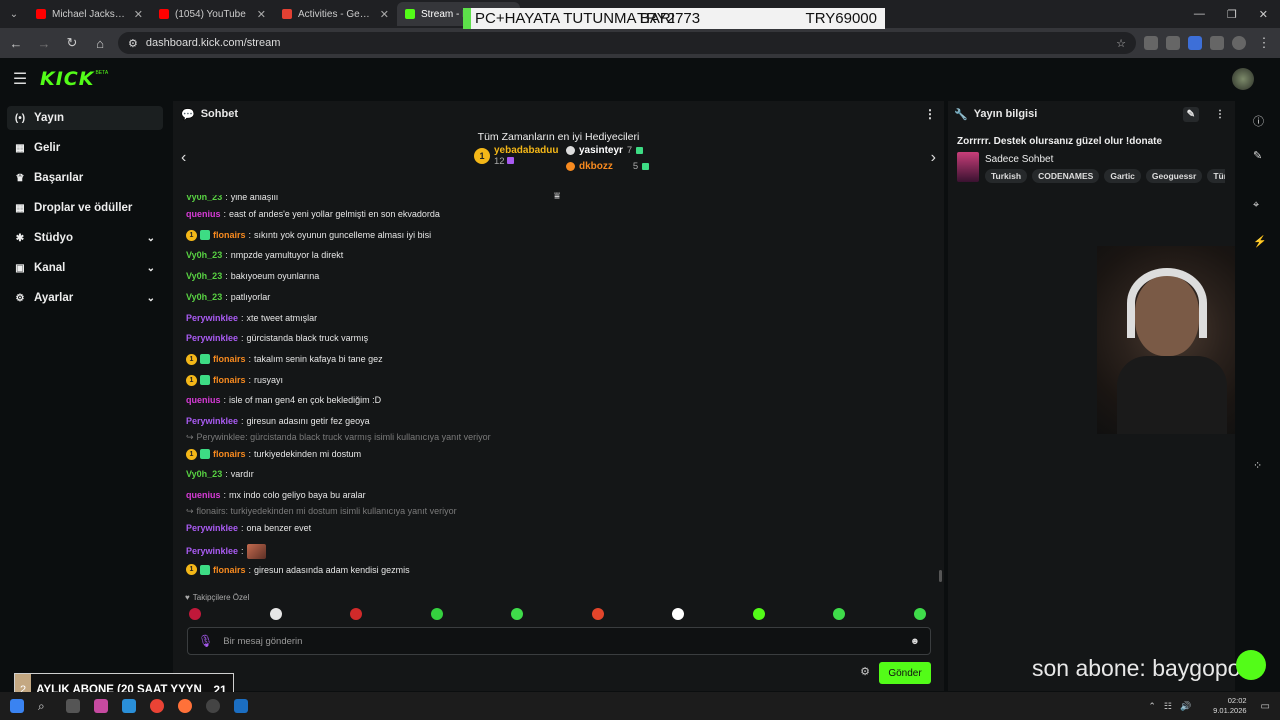 This screenshot has width=1280, height=720. Describe the element at coordinates (930, 114) in the screenshot. I see `chat-options-icon: ⋮` at that location.